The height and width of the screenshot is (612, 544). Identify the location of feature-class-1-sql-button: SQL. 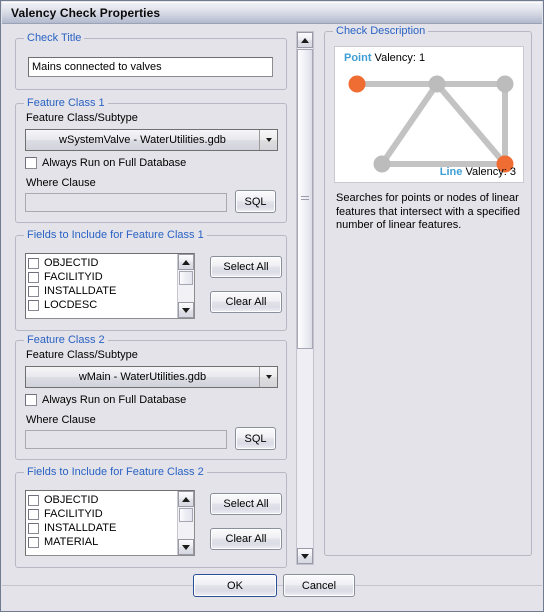
(255, 201).